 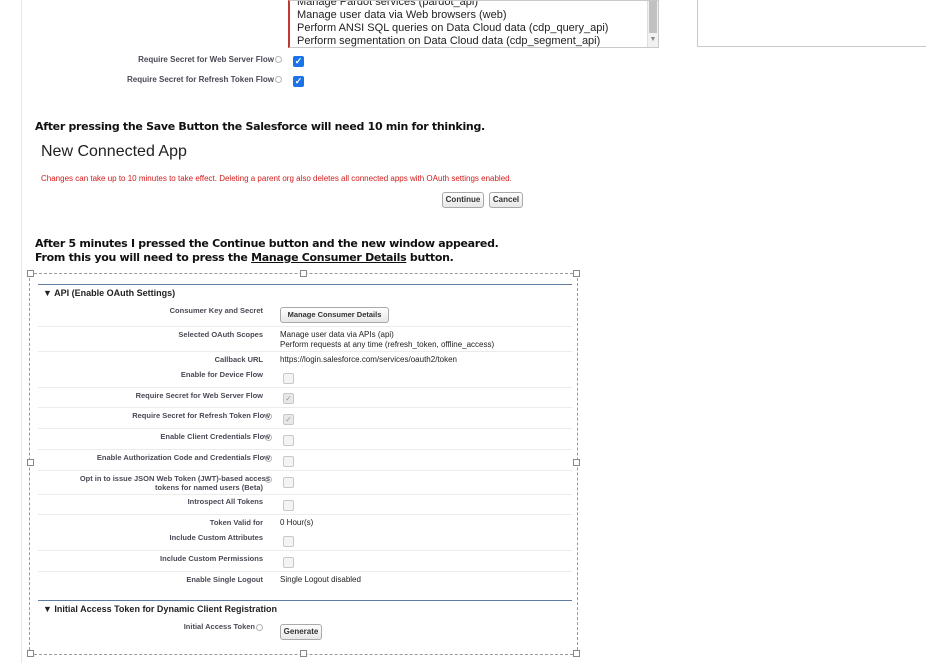 What do you see at coordinates (201, 415) in the screenshot?
I see `refresh-token-flow-label: Require Secret for Refresh Token Flow` at bounding box center [201, 415].